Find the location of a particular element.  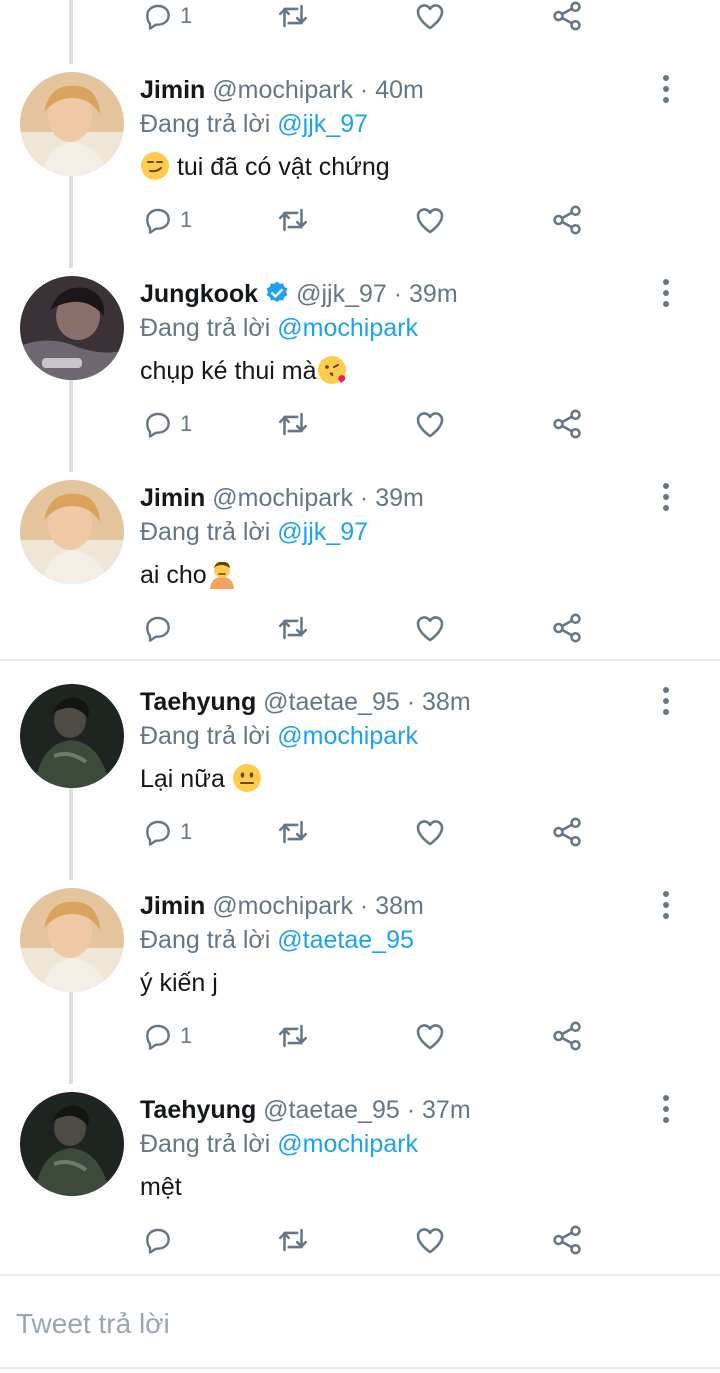

more-options-icon is located at coordinates (666, 905).